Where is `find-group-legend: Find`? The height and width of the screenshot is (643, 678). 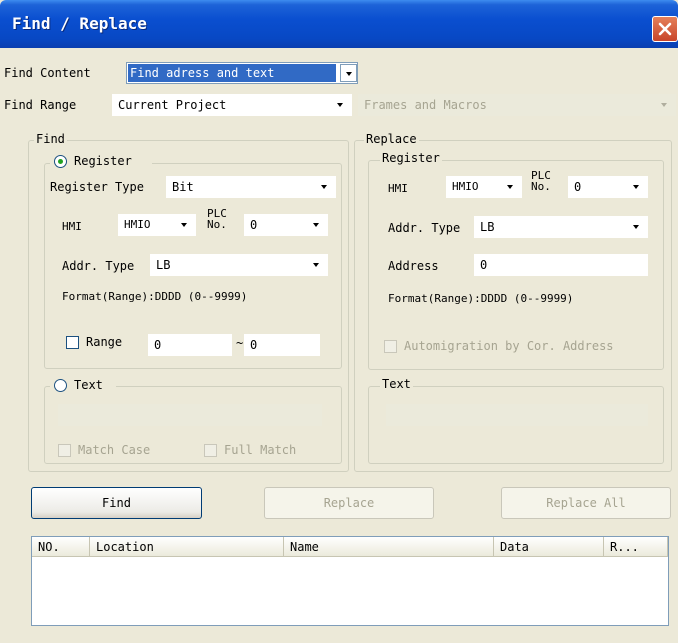 find-group-legend: Find is located at coordinates (50, 139).